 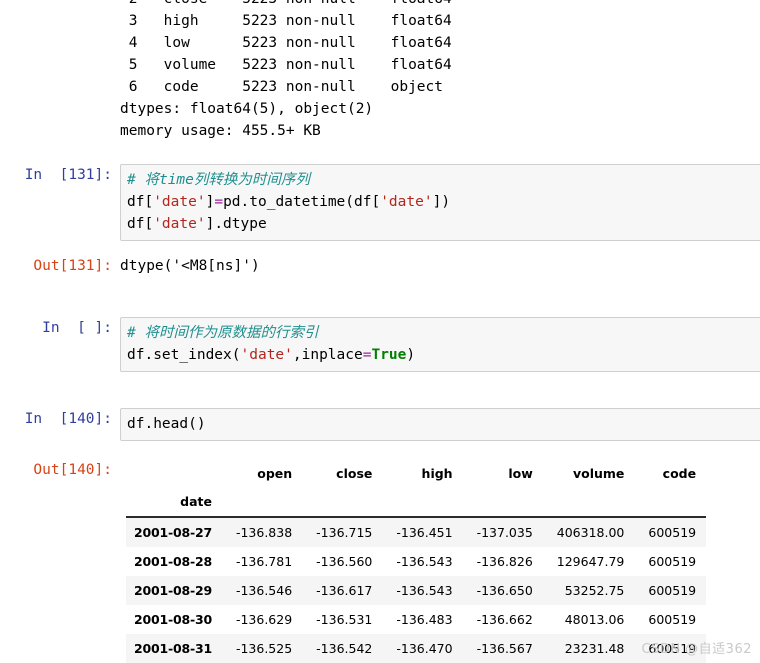 I want to click on info-line-high: 3 high 5223 non-null float64, so click(x=286, y=21).